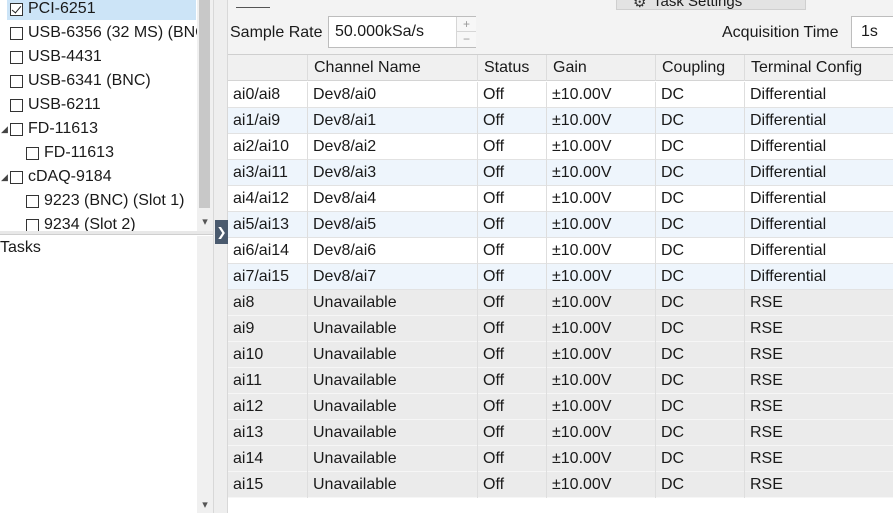  I want to click on collapse-pane-button: ❯, so click(221, 232).